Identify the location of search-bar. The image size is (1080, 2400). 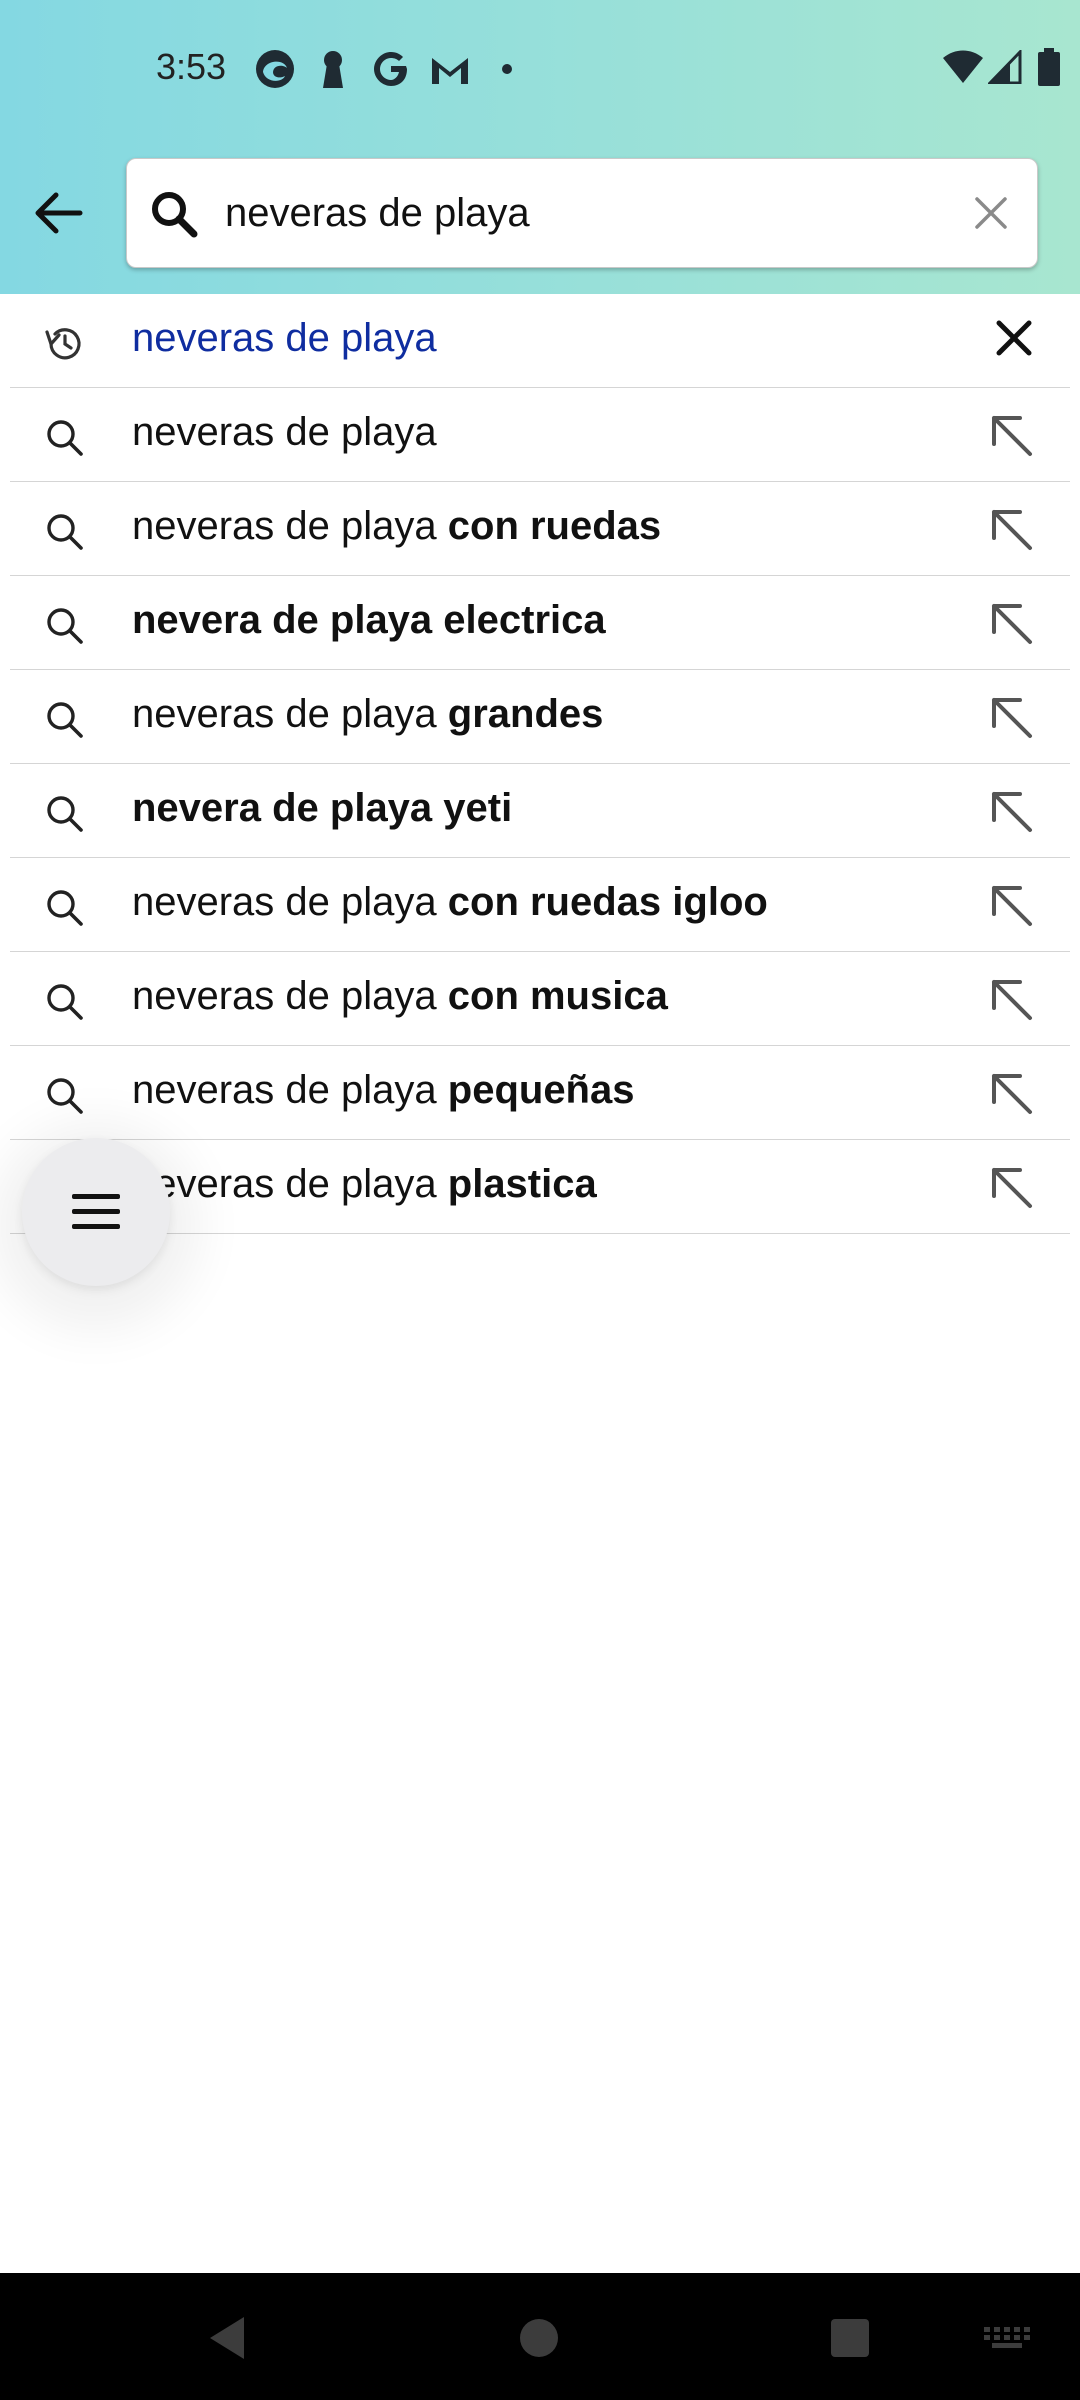
(582, 213).